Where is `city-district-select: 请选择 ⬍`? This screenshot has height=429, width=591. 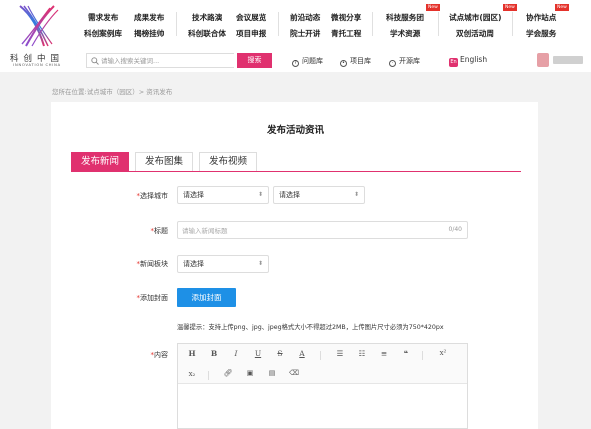 city-district-select: 请选择 ⬍ is located at coordinates (319, 195).